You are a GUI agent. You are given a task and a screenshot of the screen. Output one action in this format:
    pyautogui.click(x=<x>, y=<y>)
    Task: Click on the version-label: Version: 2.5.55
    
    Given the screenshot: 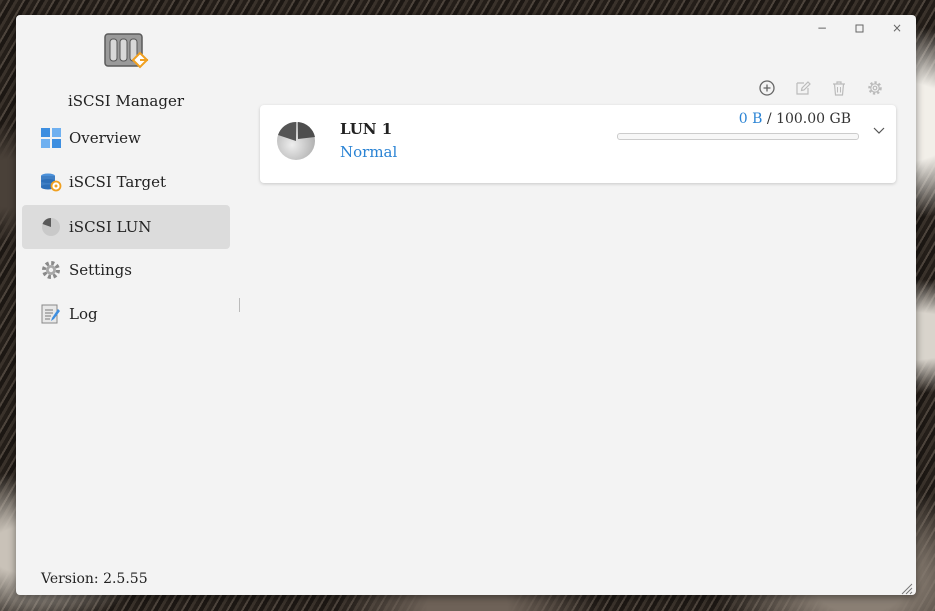 What is the action you would take?
    pyautogui.click(x=94, y=579)
    